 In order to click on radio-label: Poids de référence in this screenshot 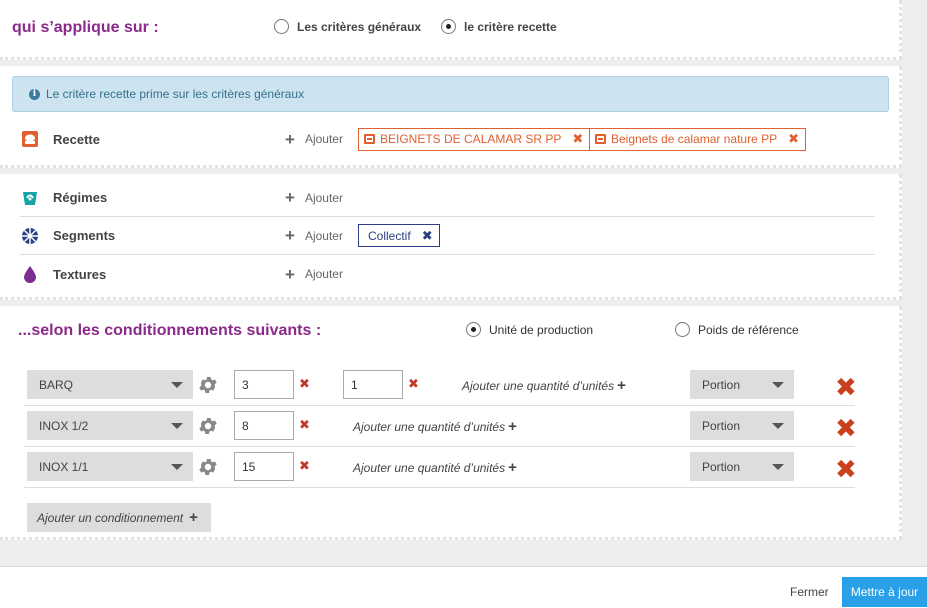, I will do `click(748, 329)`.